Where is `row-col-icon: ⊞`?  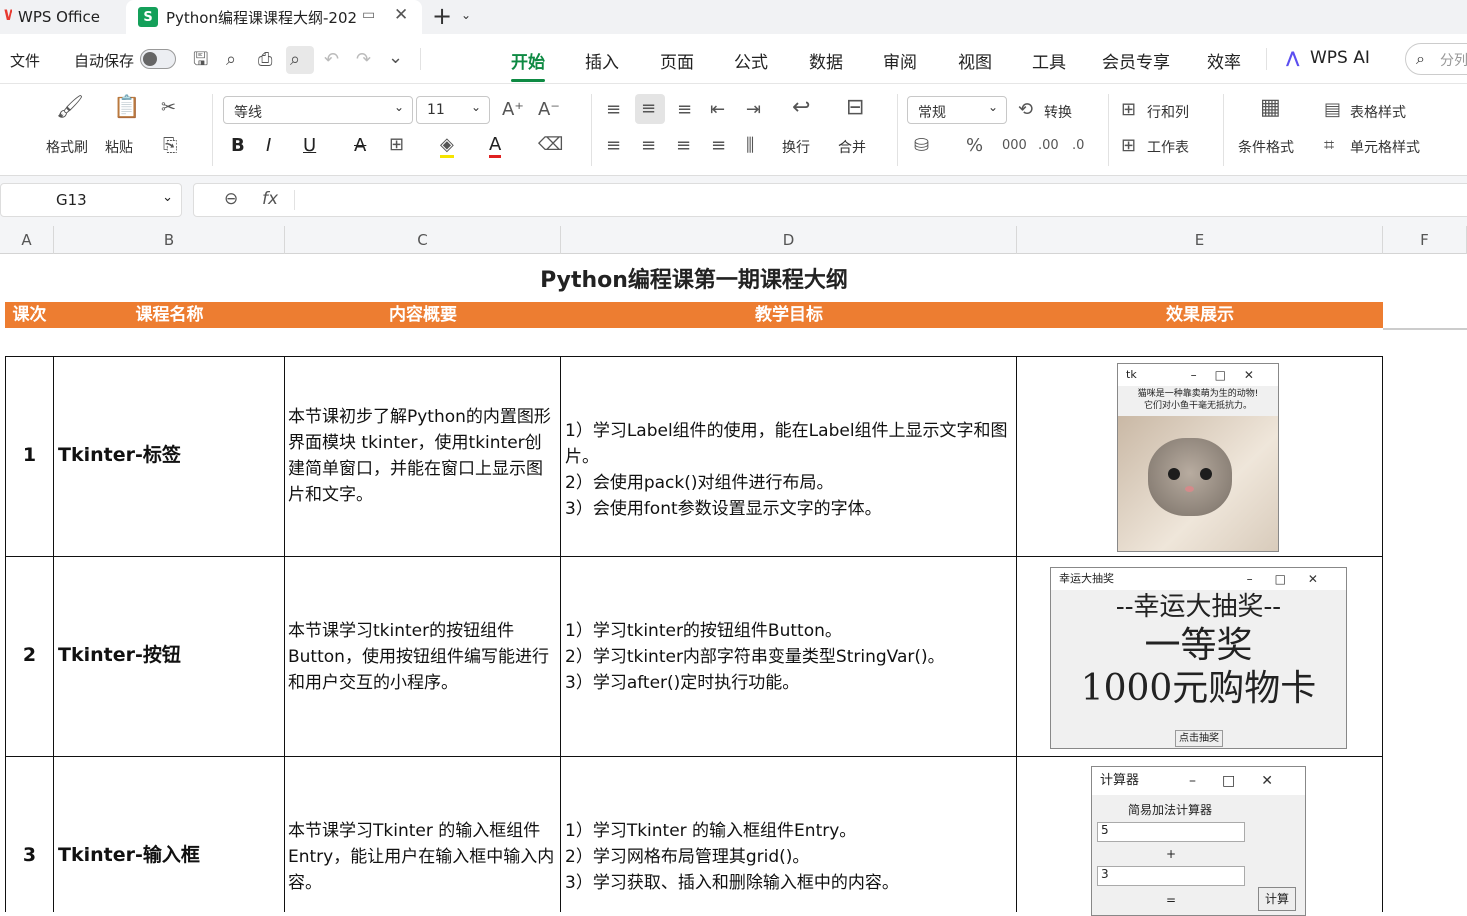 row-col-icon: ⊞ is located at coordinates (1128, 110).